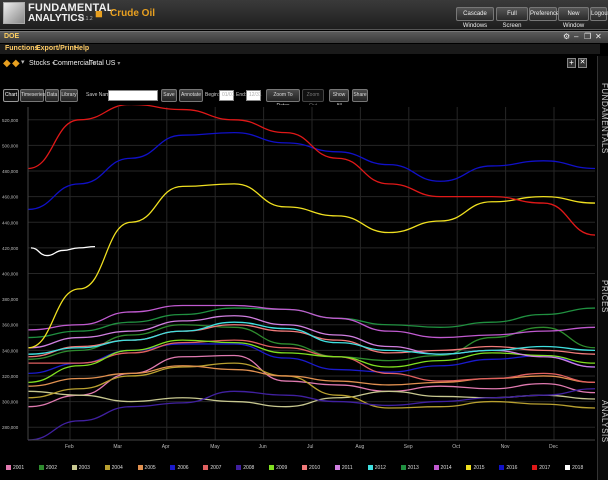 The width and height of the screenshot is (608, 480). What do you see at coordinates (313, 99) in the screenshot?
I see `zoom-out-button: Zoom Out` at bounding box center [313, 99].